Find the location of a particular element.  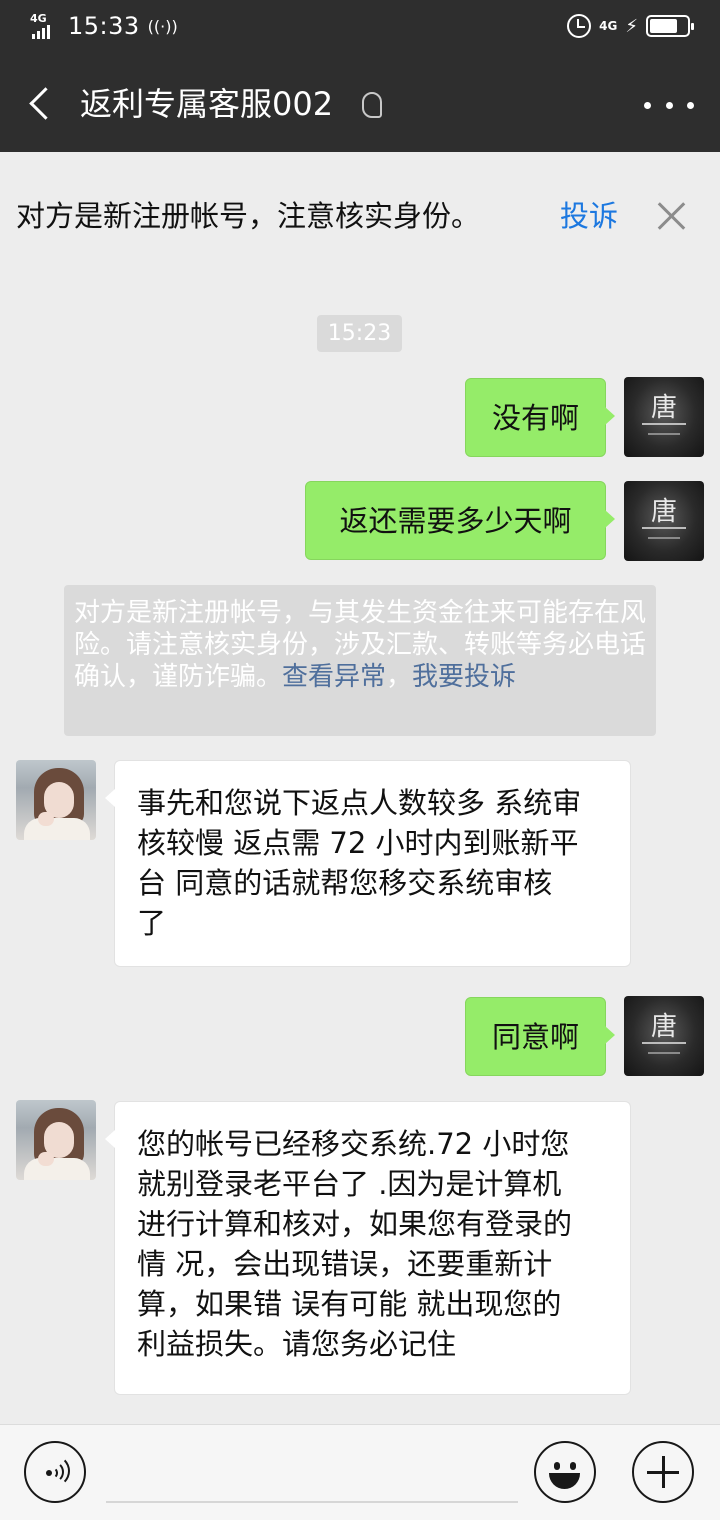

hotspot-icon: ((·)) is located at coordinates (162, 26).